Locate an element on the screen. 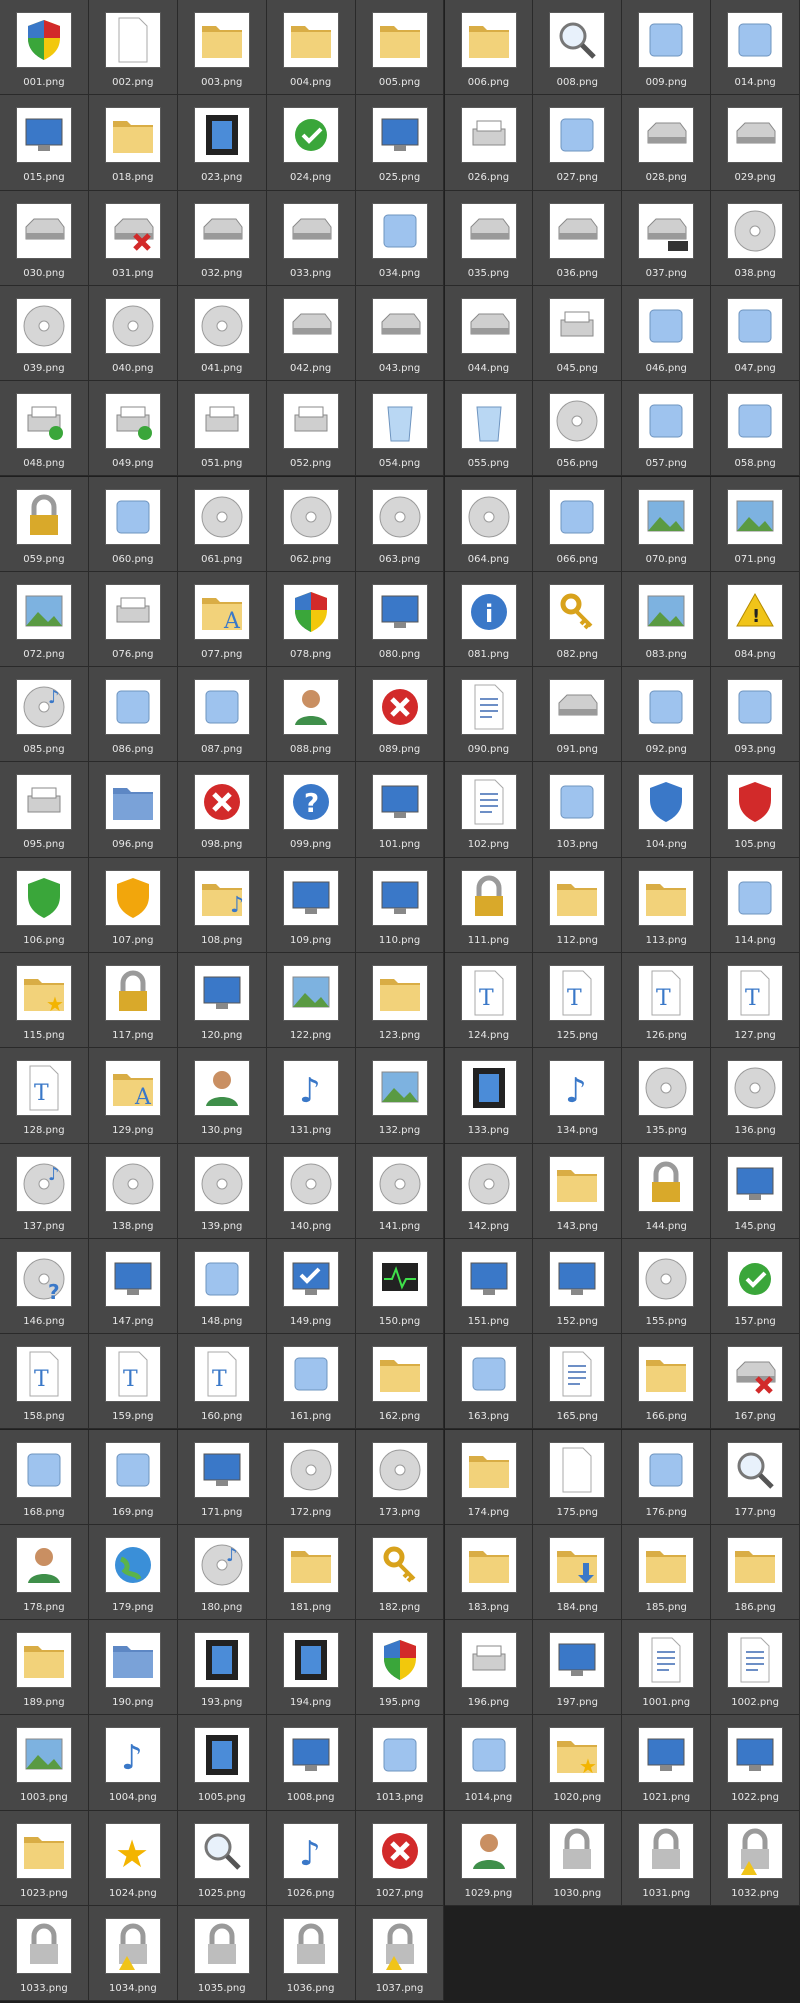 The image size is (800, 2003). file-thumbnail: 172.png is located at coordinates (311, 1477).